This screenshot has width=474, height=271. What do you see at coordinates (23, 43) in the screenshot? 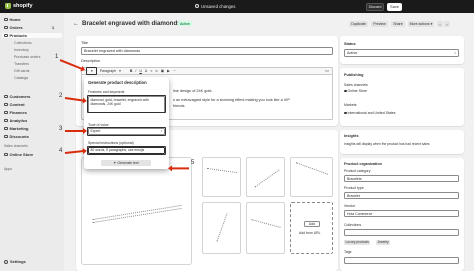
I see `sidebar-sub-collections: Collections` at bounding box center [23, 43].